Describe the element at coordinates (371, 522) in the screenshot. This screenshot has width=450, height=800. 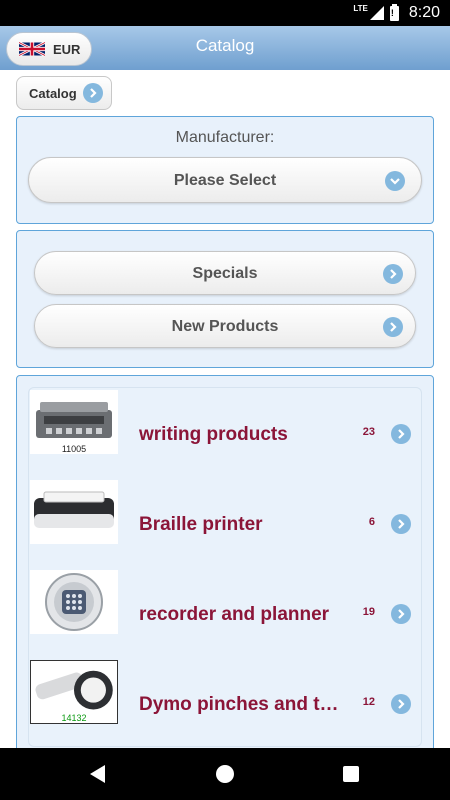
I see `category-count: 6` at that location.